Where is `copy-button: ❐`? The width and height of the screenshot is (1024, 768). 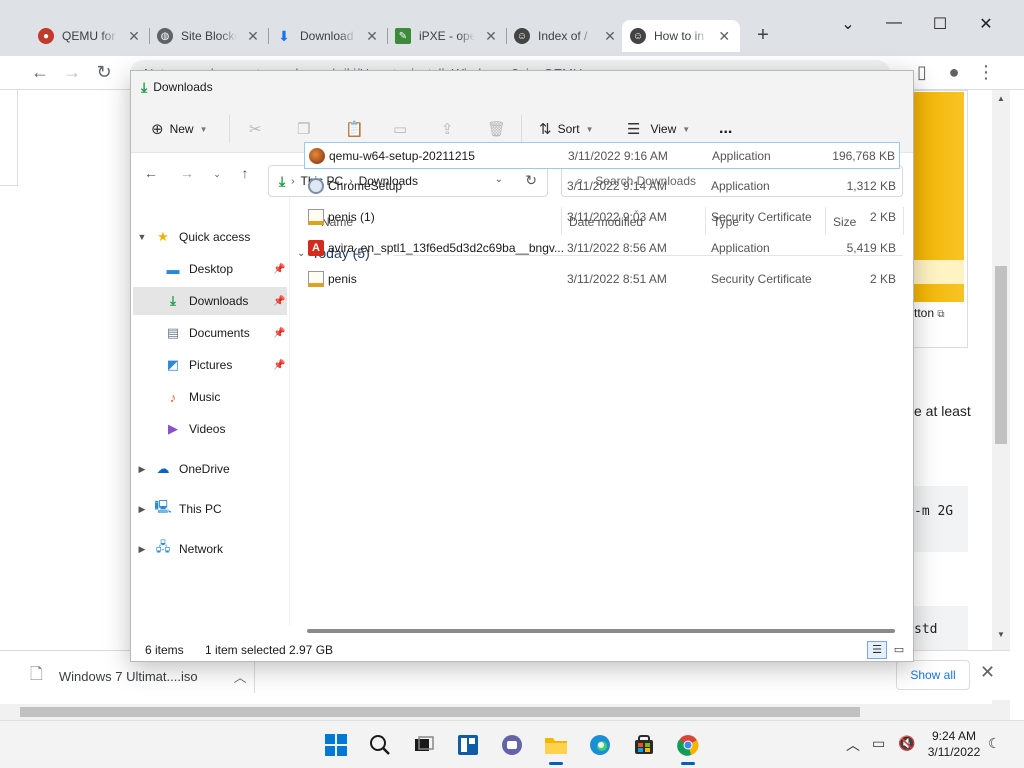
copy-button: ❐ is located at coordinates (303, 129).